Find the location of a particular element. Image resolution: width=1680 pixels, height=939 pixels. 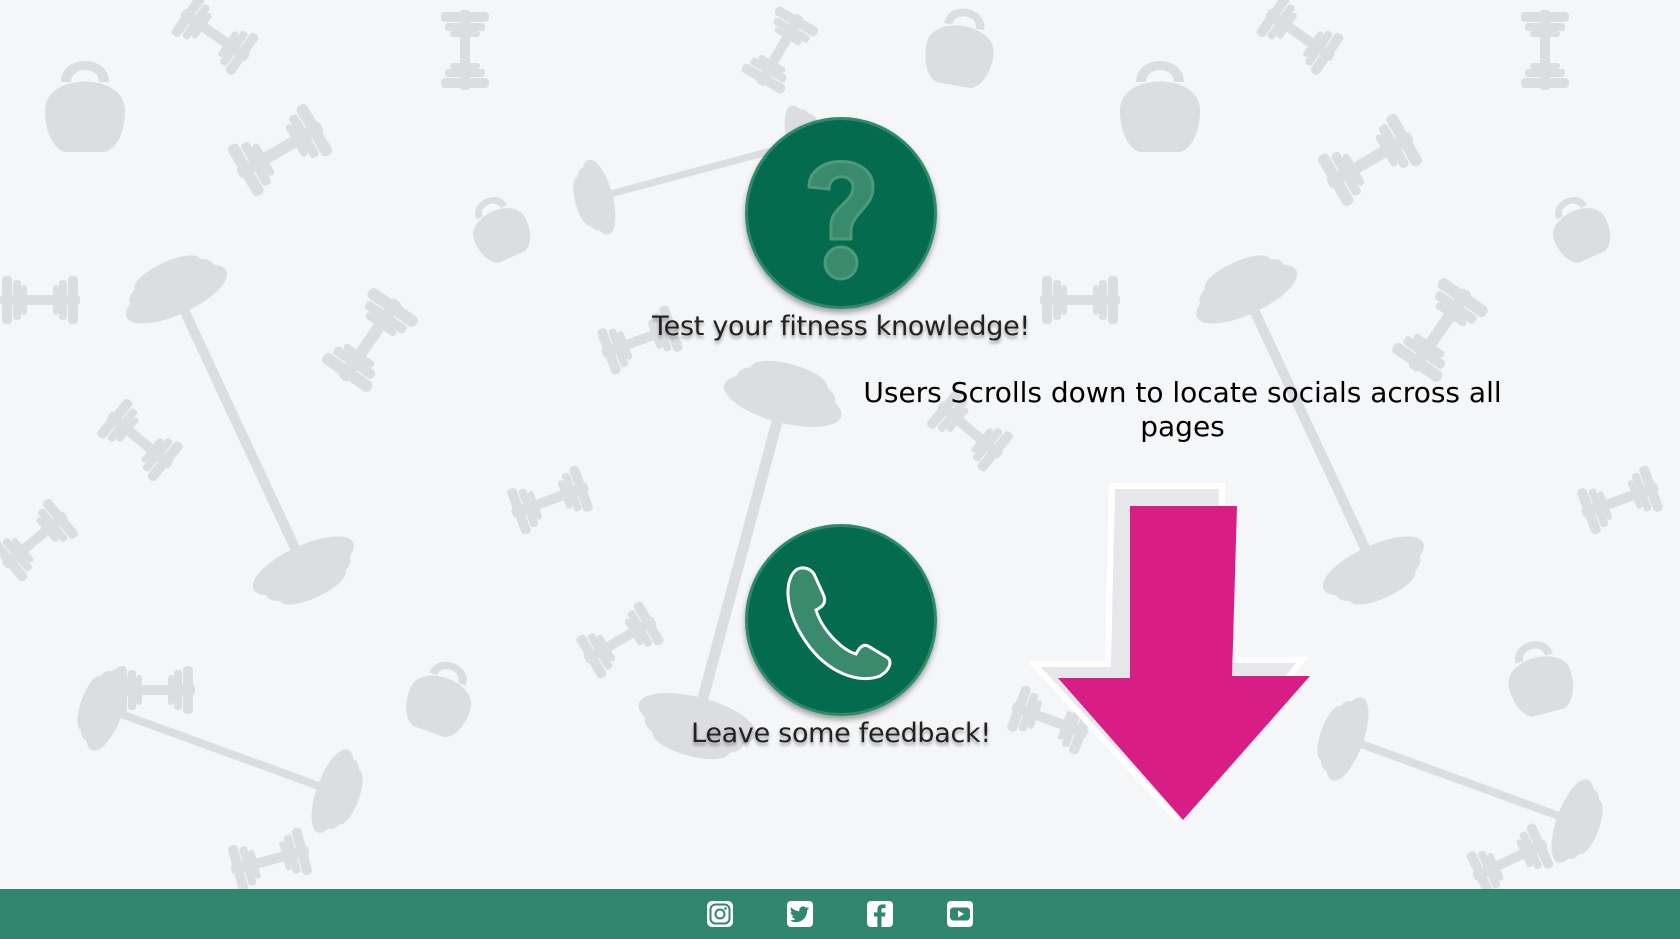

feedback-feature-label: Leave some feedback! is located at coordinates (841, 733).